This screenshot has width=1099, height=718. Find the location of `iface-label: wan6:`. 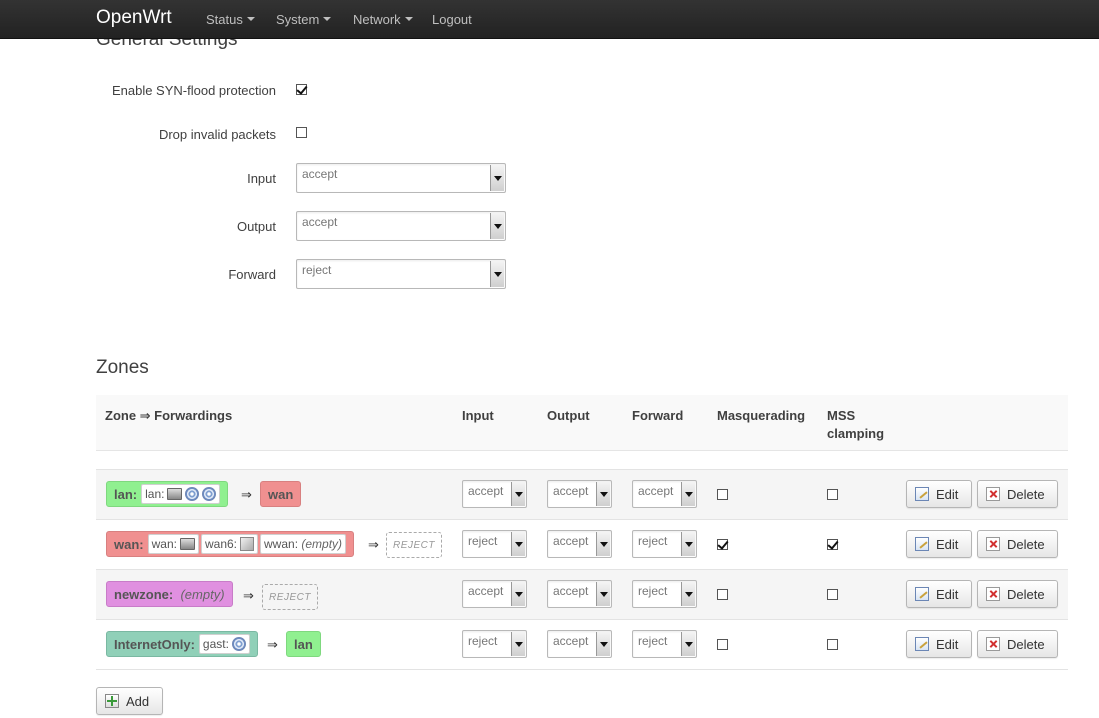

iface-label: wan6: is located at coordinates (221, 544).